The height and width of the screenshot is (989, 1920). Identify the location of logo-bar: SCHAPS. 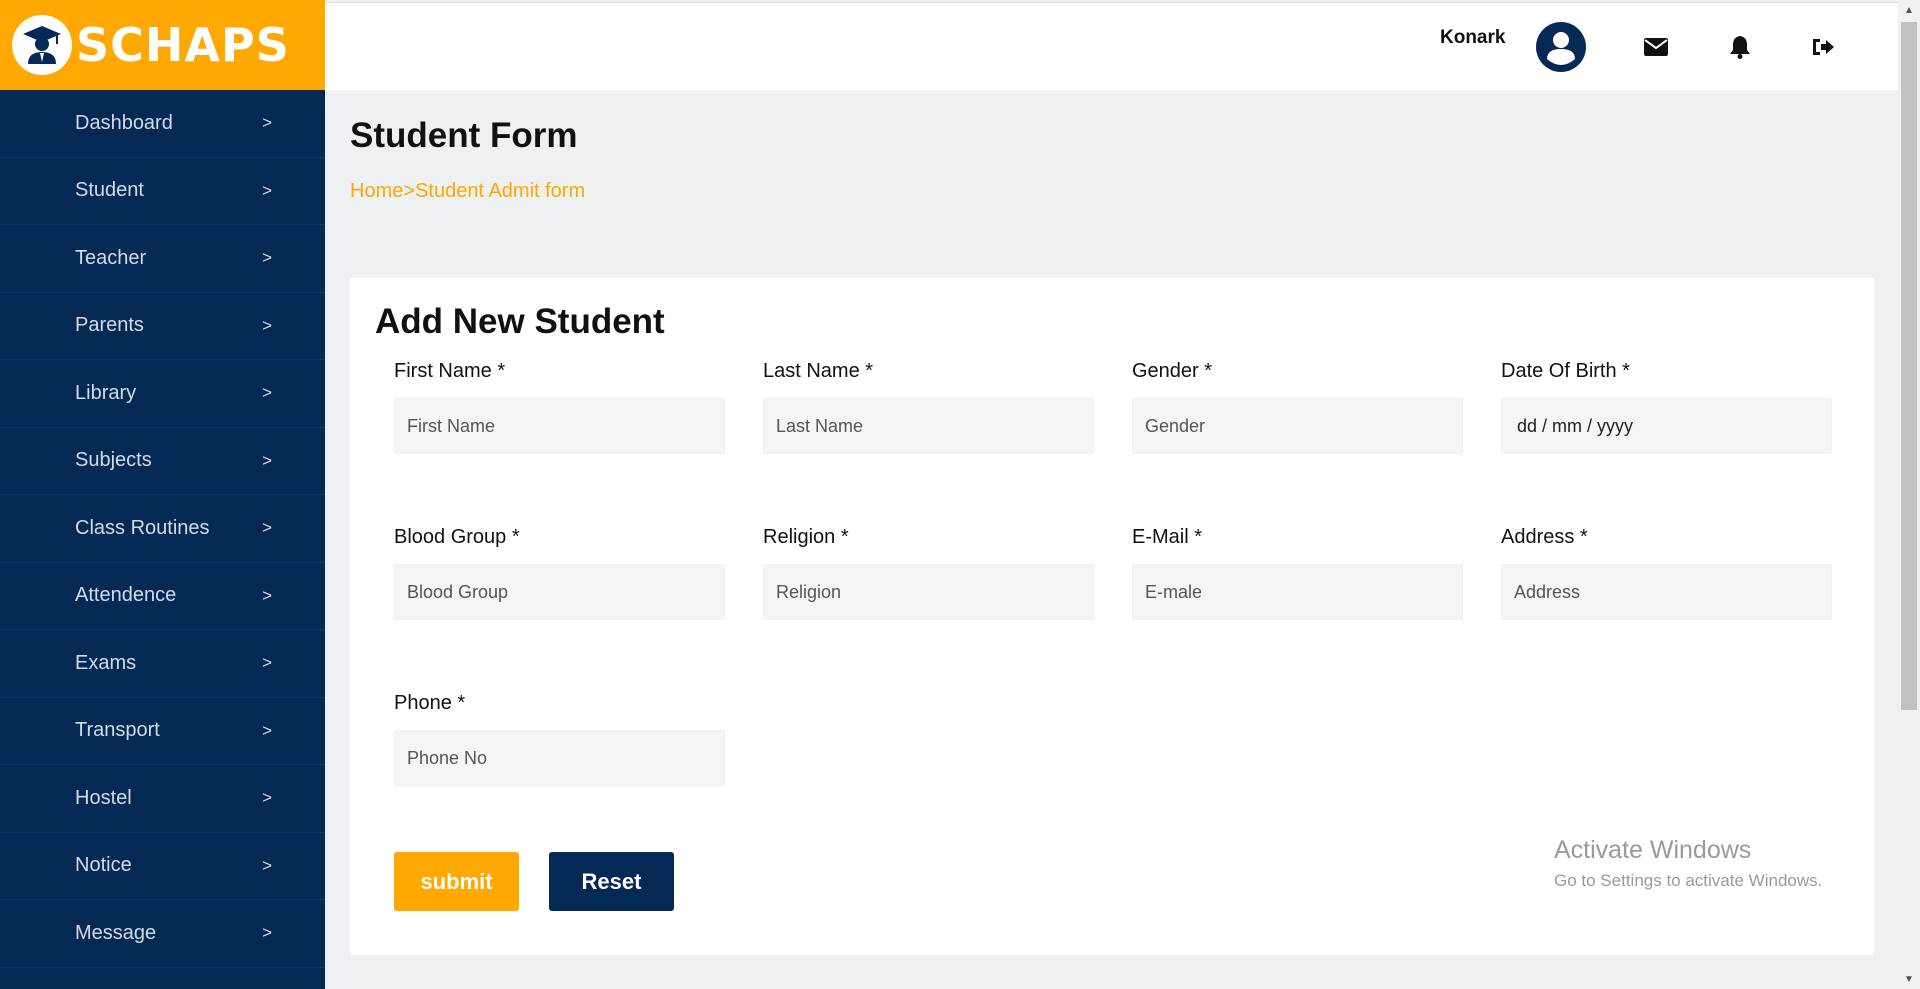
(162, 45).